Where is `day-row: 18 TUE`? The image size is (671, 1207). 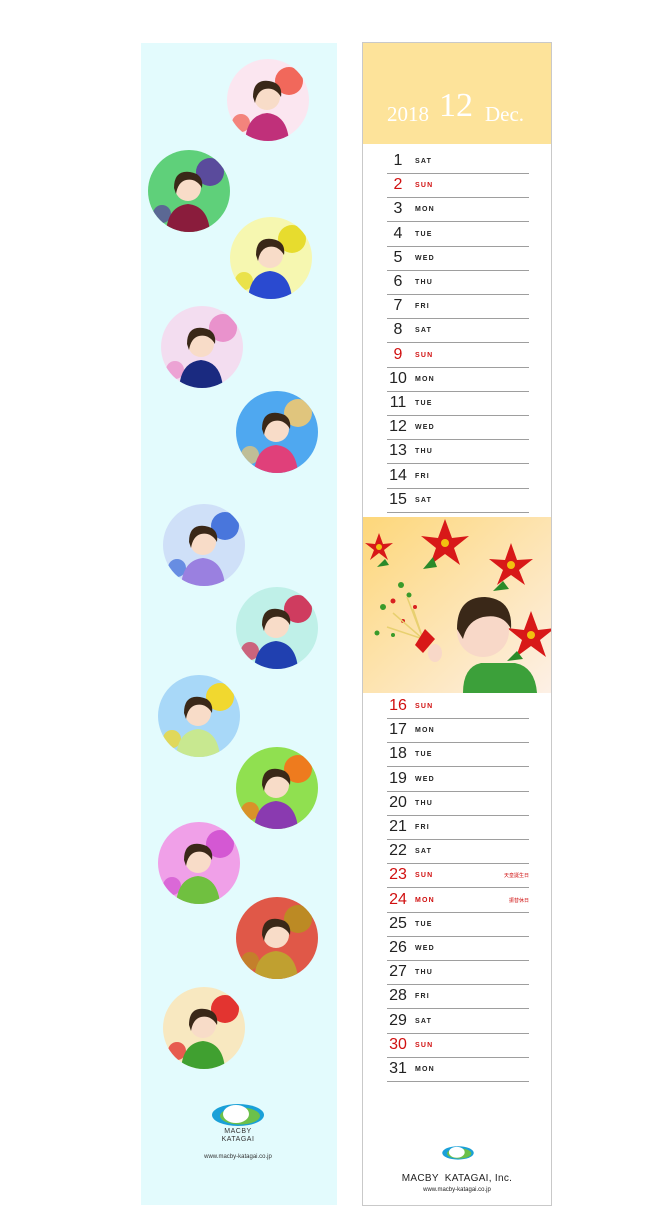 day-row: 18 TUE is located at coordinates (458, 755).